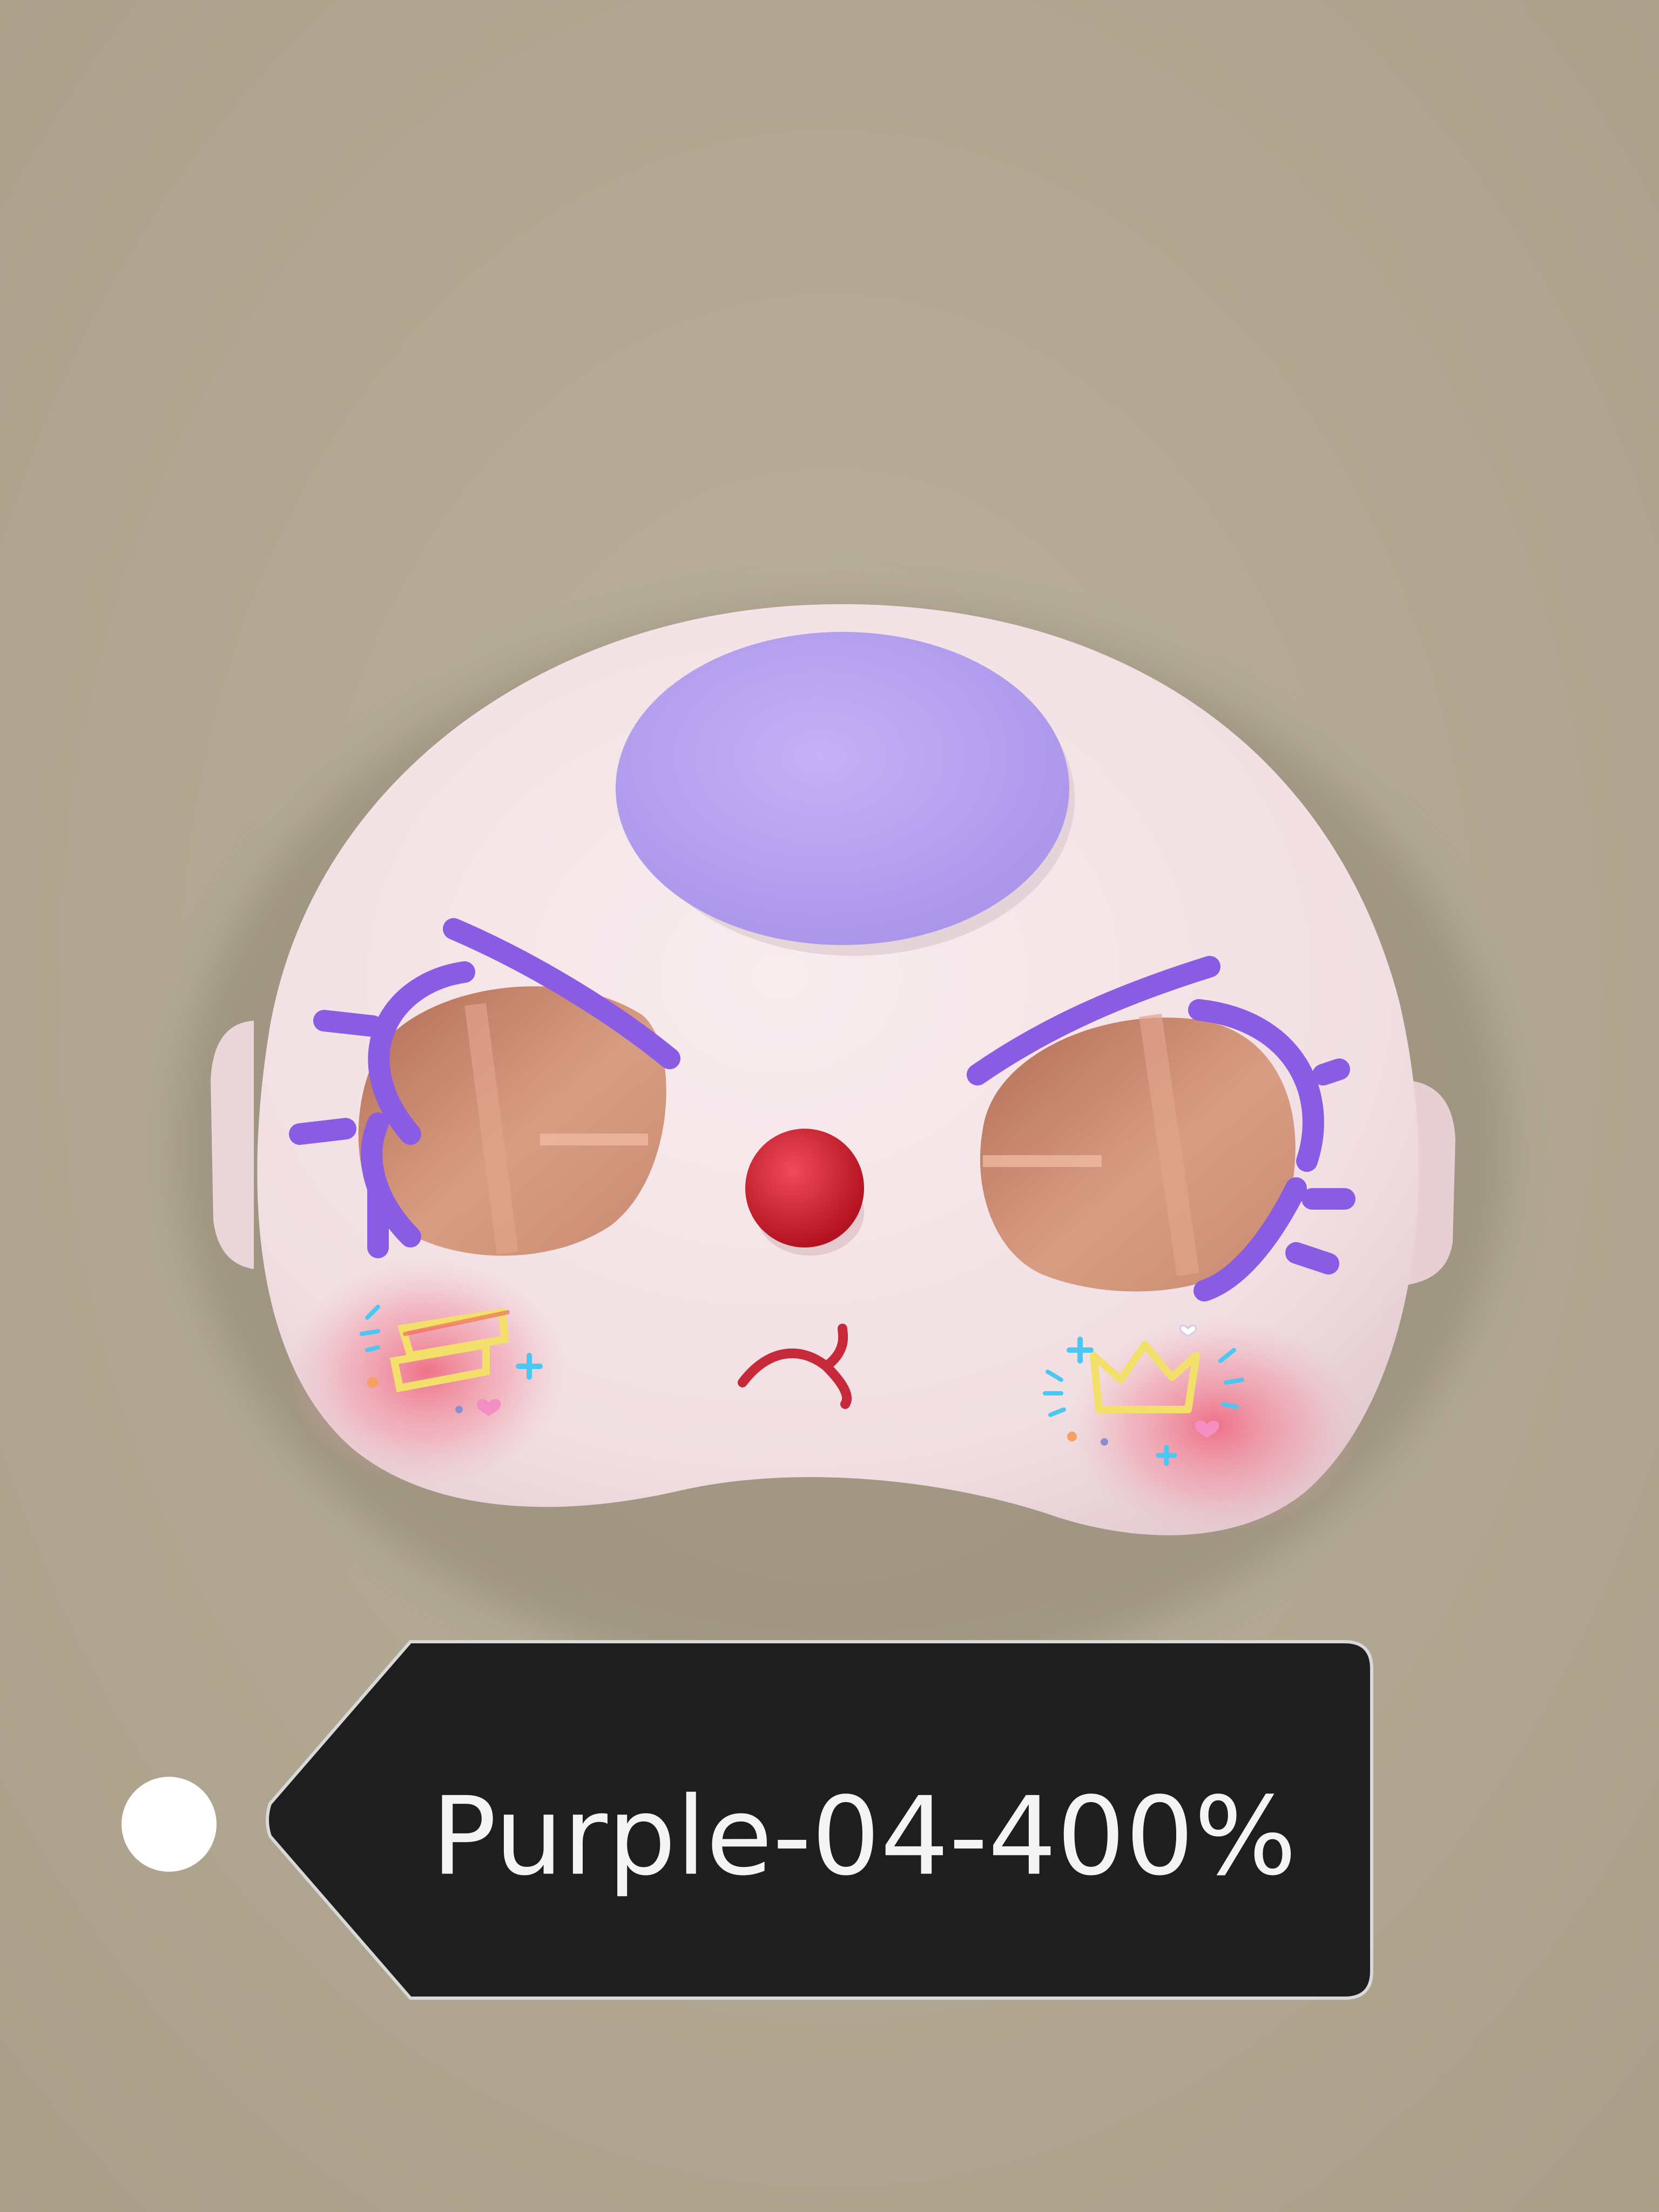 The image size is (1659, 2212). Describe the element at coordinates (842, 788) in the screenshot. I see `top-dome` at that location.